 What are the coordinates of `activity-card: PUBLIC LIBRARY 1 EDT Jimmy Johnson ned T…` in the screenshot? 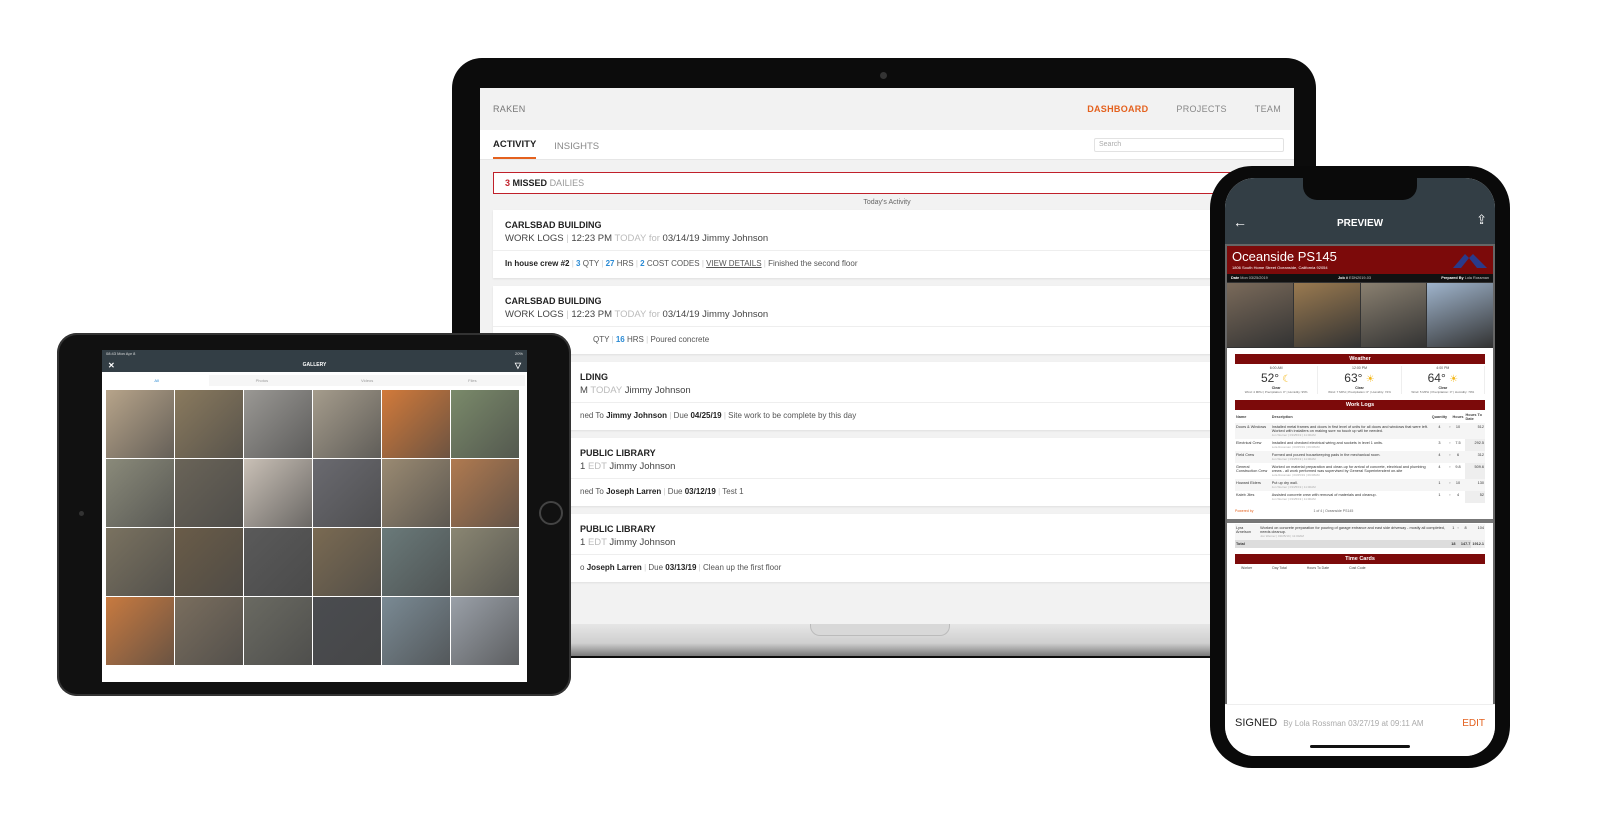 It's located at (887, 472).